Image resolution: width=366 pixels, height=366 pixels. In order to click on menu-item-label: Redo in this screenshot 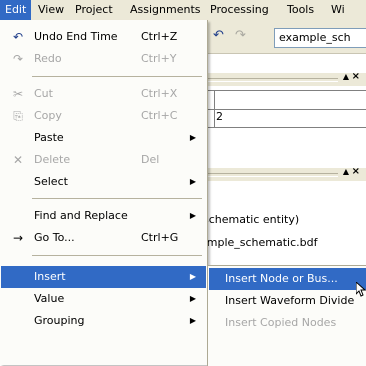, I will do `click(48, 58)`.